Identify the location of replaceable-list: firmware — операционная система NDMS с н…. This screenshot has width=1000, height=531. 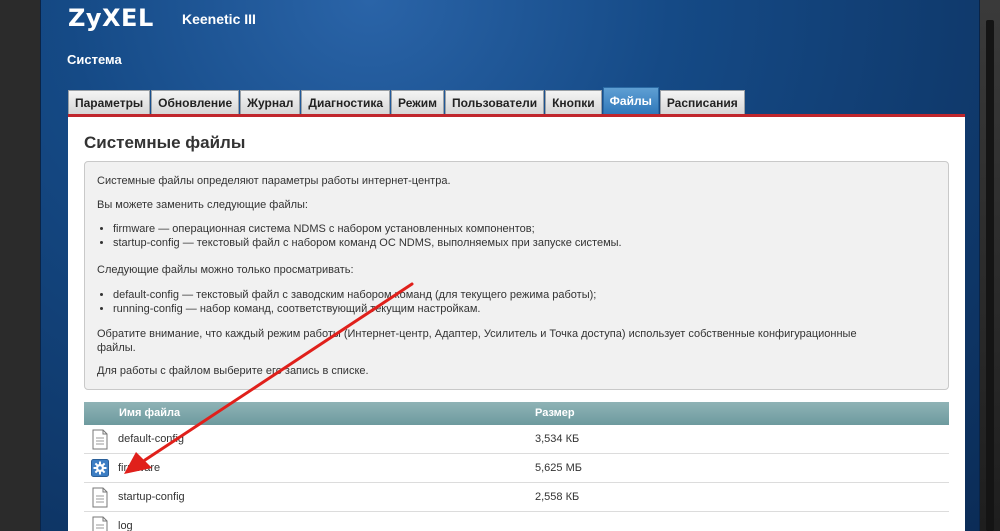
(367, 236).